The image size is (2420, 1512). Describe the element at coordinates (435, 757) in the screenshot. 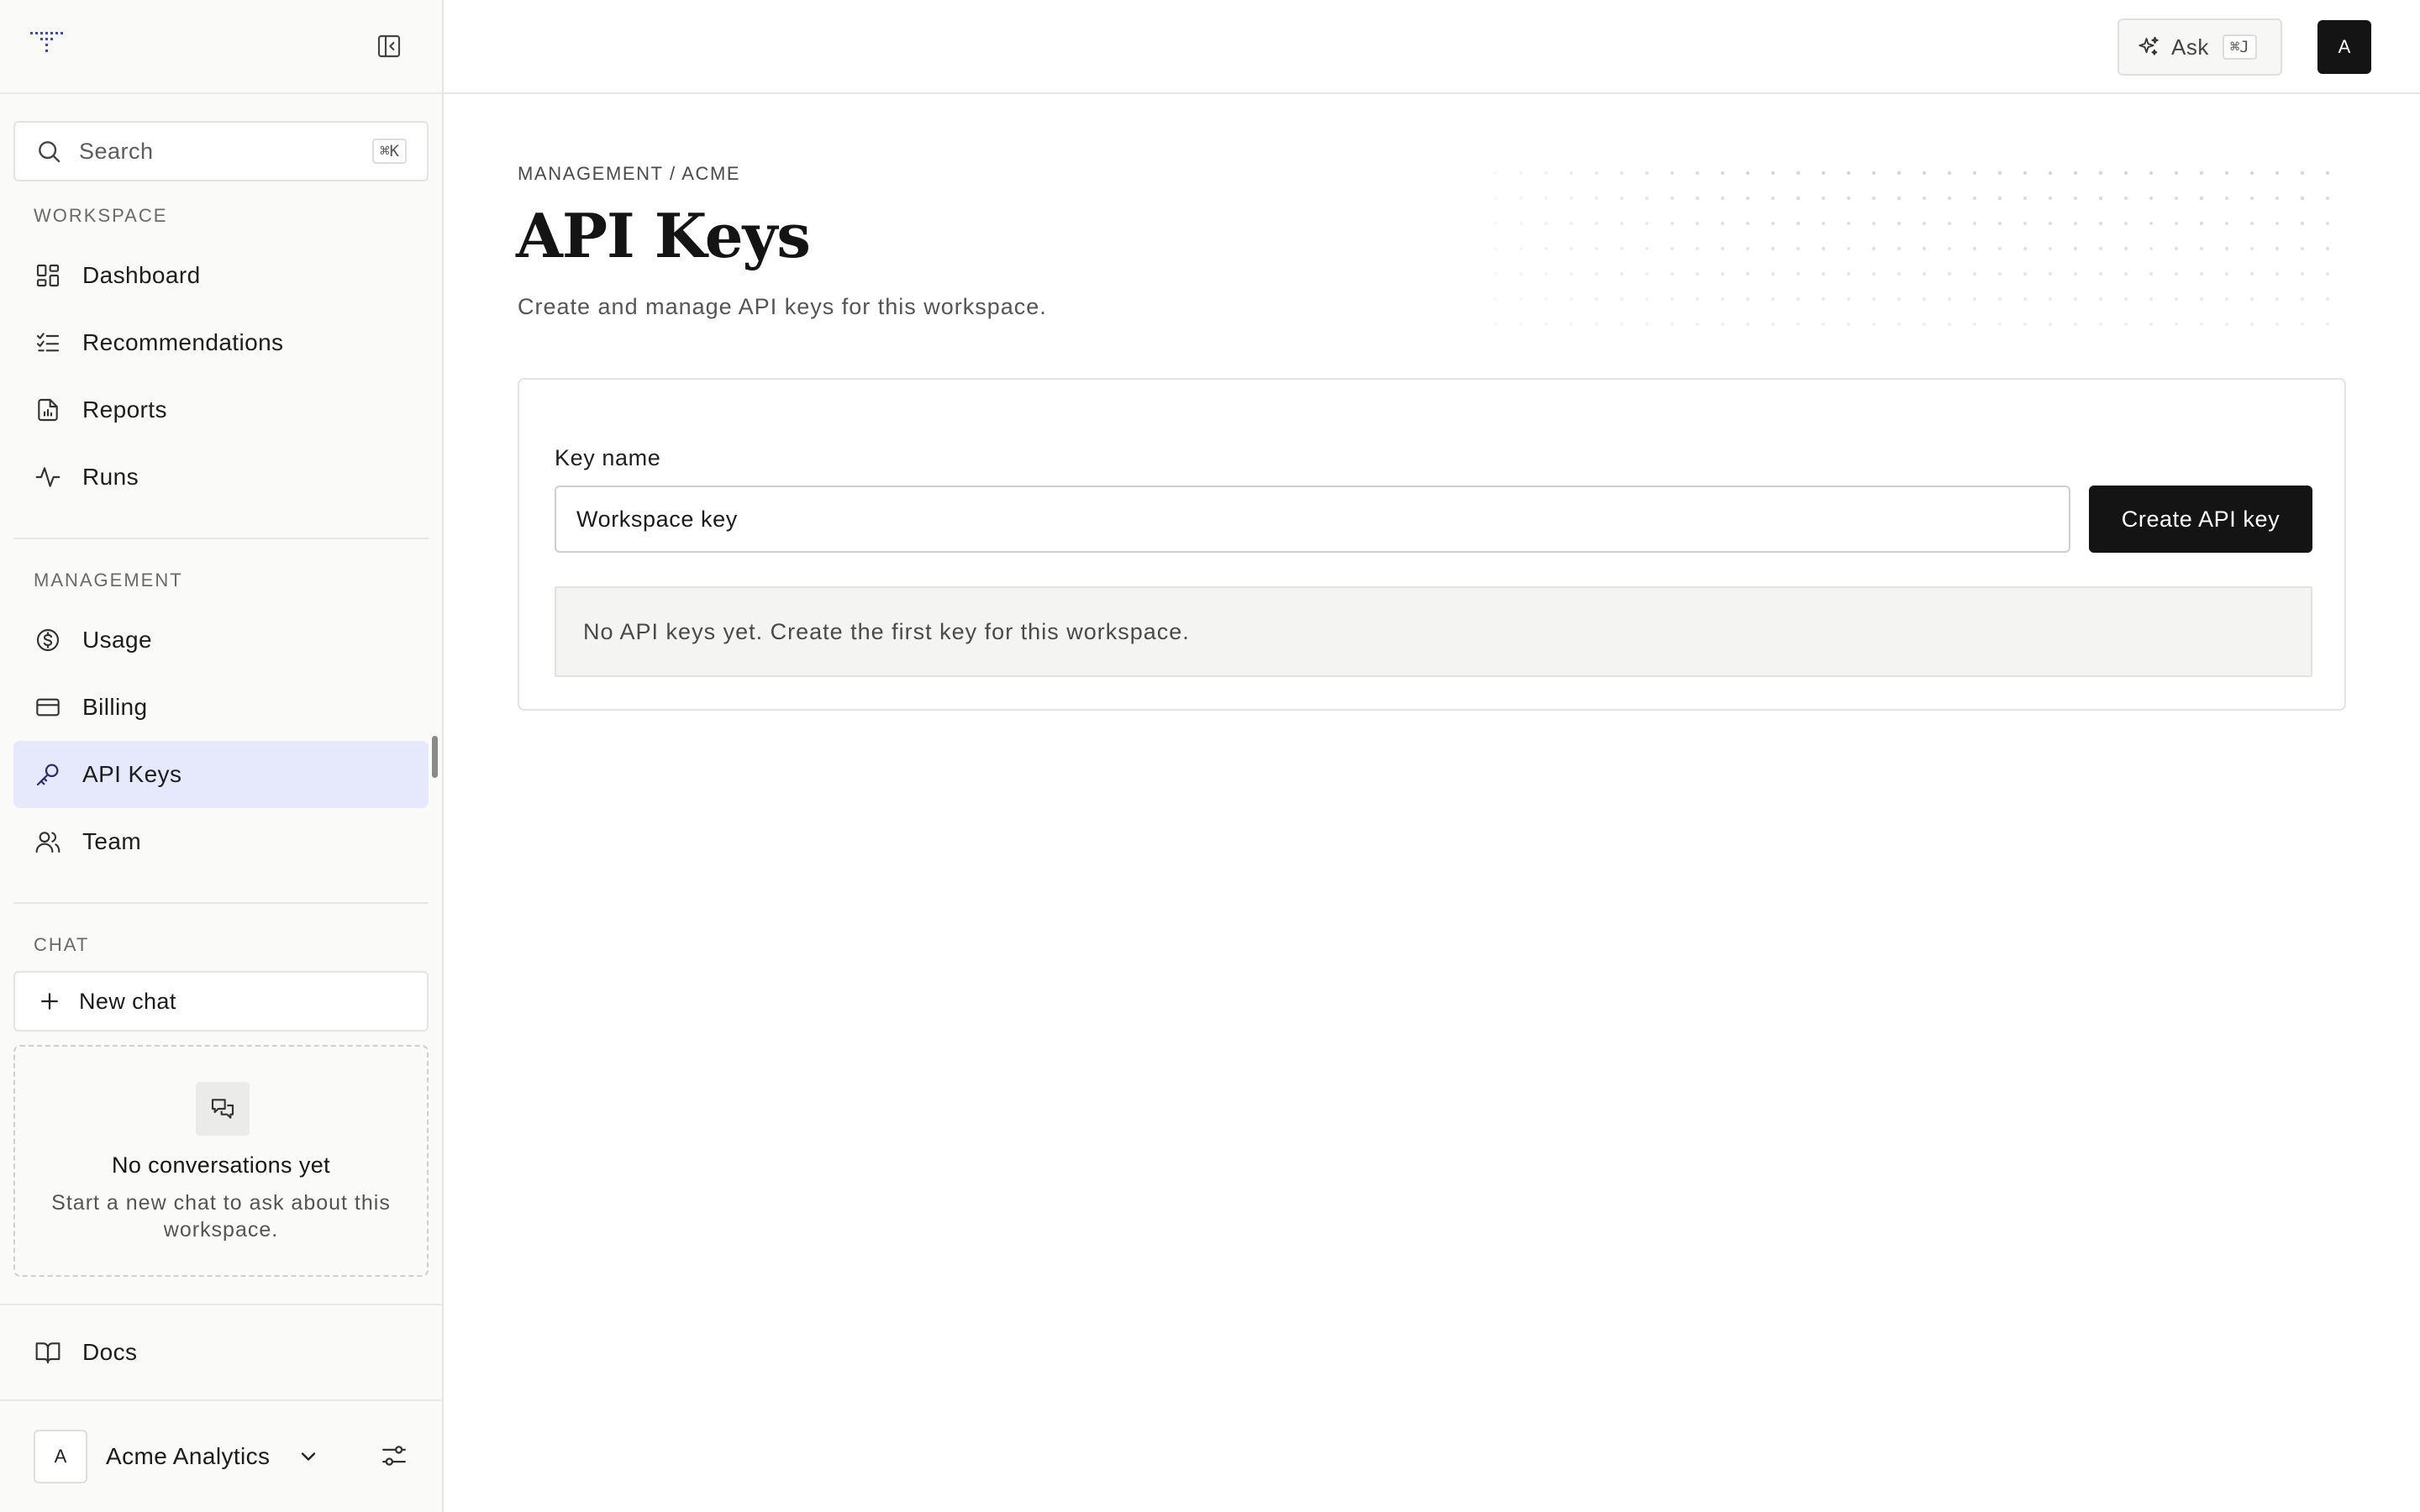

I see `sidebar-scrollbar` at that location.